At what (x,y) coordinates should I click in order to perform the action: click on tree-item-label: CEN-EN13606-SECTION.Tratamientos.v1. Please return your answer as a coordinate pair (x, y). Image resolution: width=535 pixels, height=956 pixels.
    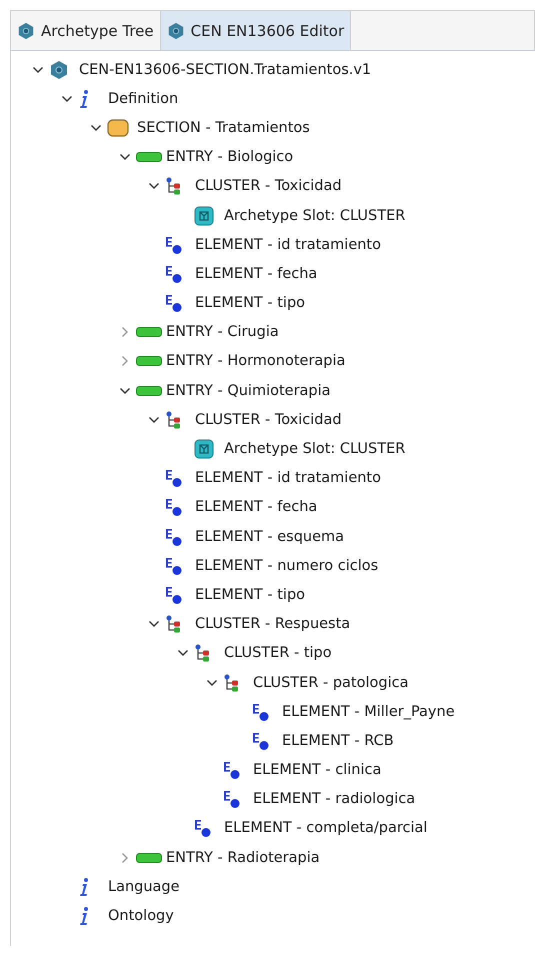
    Looking at the image, I should click on (223, 70).